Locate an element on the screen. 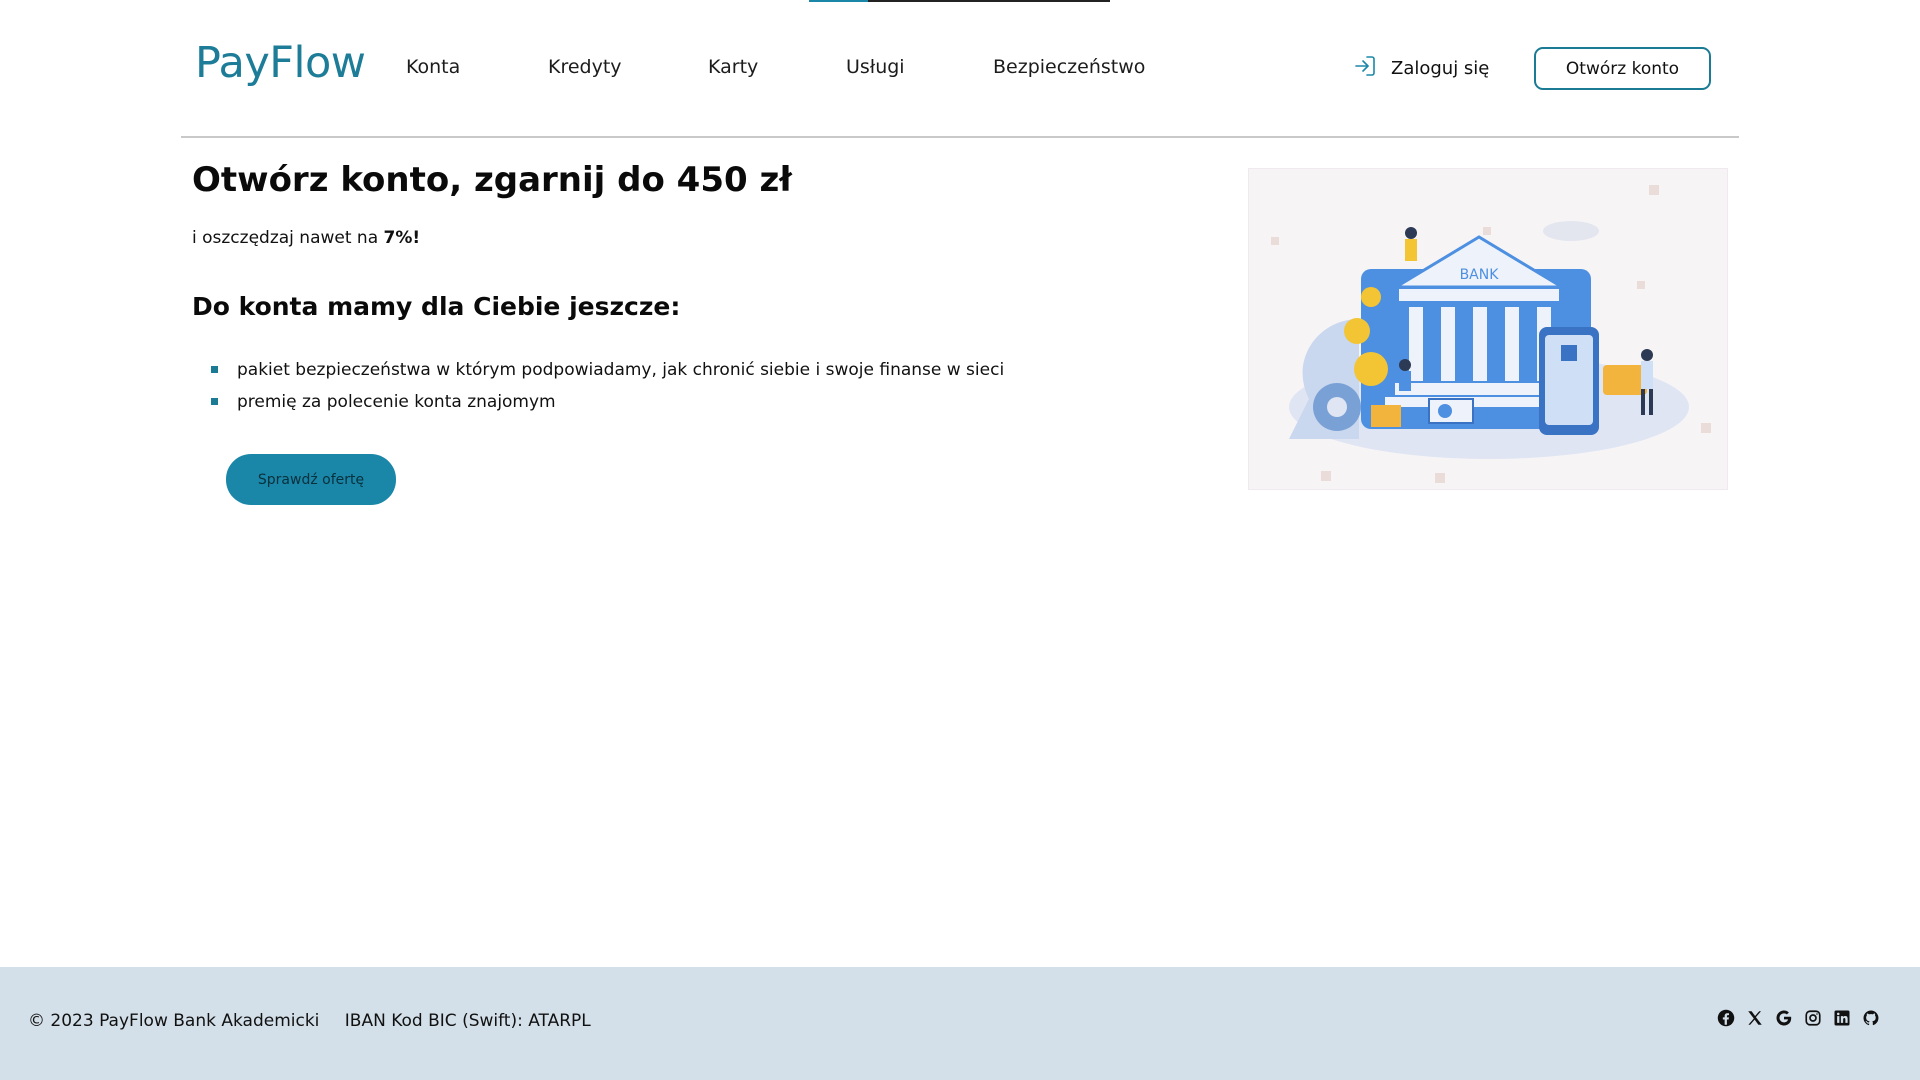 This screenshot has width=1920, height=1080. bank-illustration: BANK is located at coordinates (1488, 329).